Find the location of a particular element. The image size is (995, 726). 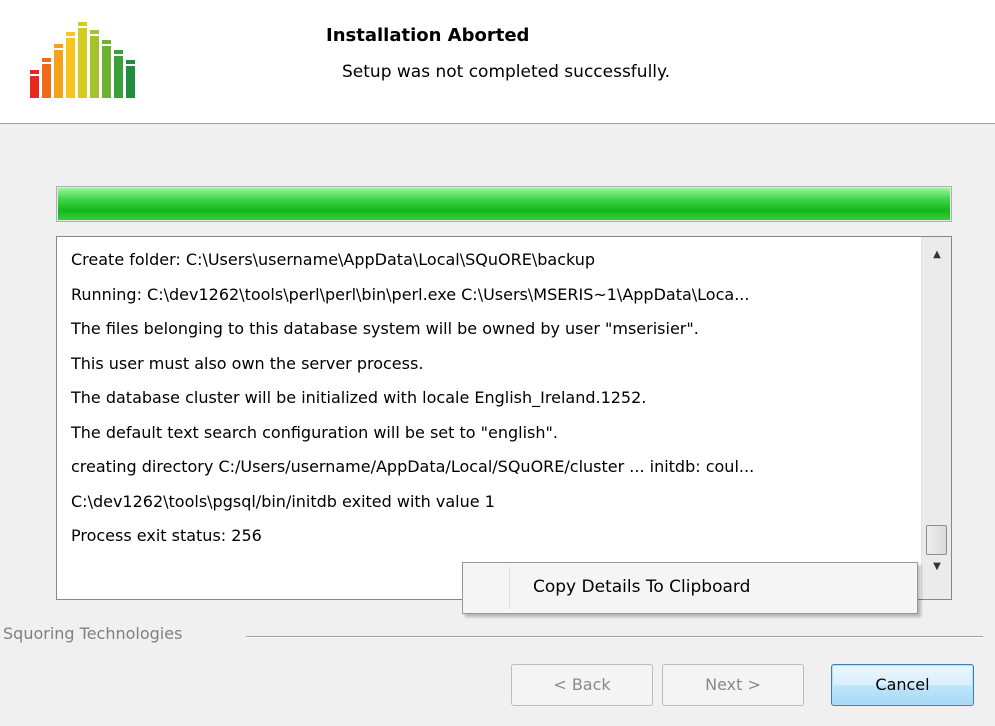

scroll-down-icon: ▼ is located at coordinates (936, 567).